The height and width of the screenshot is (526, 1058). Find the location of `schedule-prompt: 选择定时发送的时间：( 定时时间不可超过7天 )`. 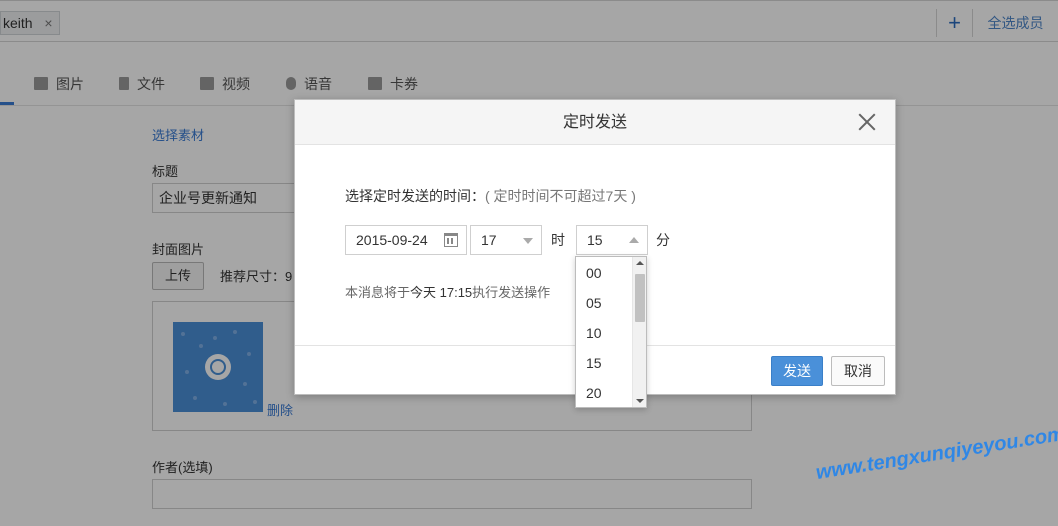

schedule-prompt: 选择定时发送的时间：( 定时时间不可超过7天 ) is located at coordinates (490, 196).